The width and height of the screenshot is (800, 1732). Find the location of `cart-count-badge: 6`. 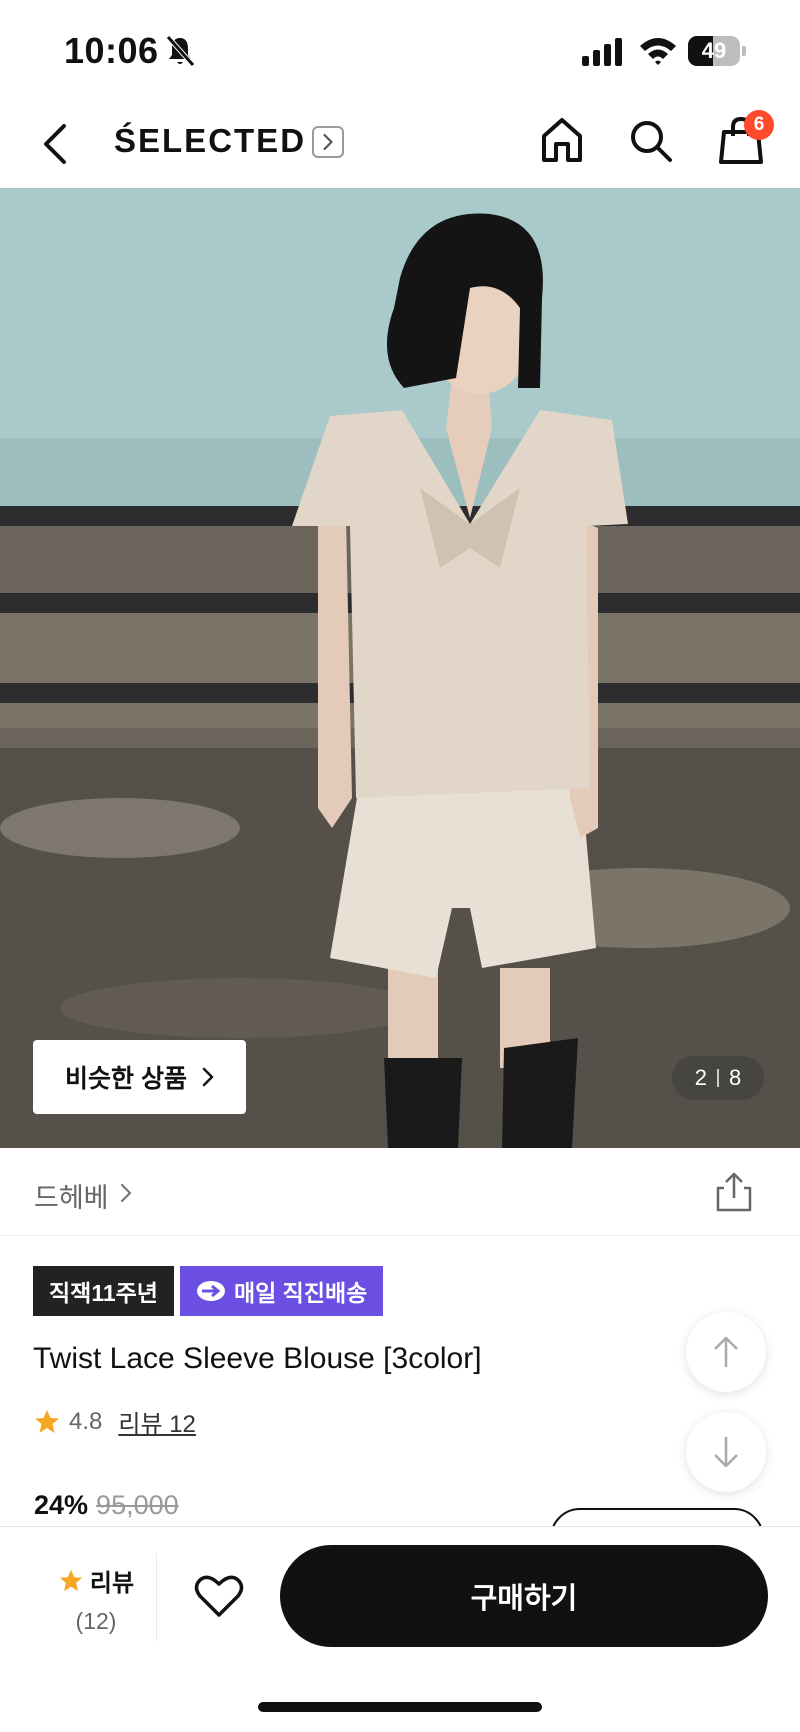

cart-count-badge: 6 is located at coordinates (759, 125).